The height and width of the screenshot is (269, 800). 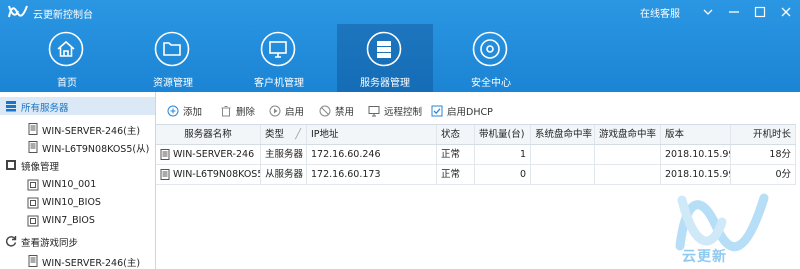 What do you see at coordinates (67, 83) in the screenshot?
I see `nav-home-label: 首页` at bounding box center [67, 83].